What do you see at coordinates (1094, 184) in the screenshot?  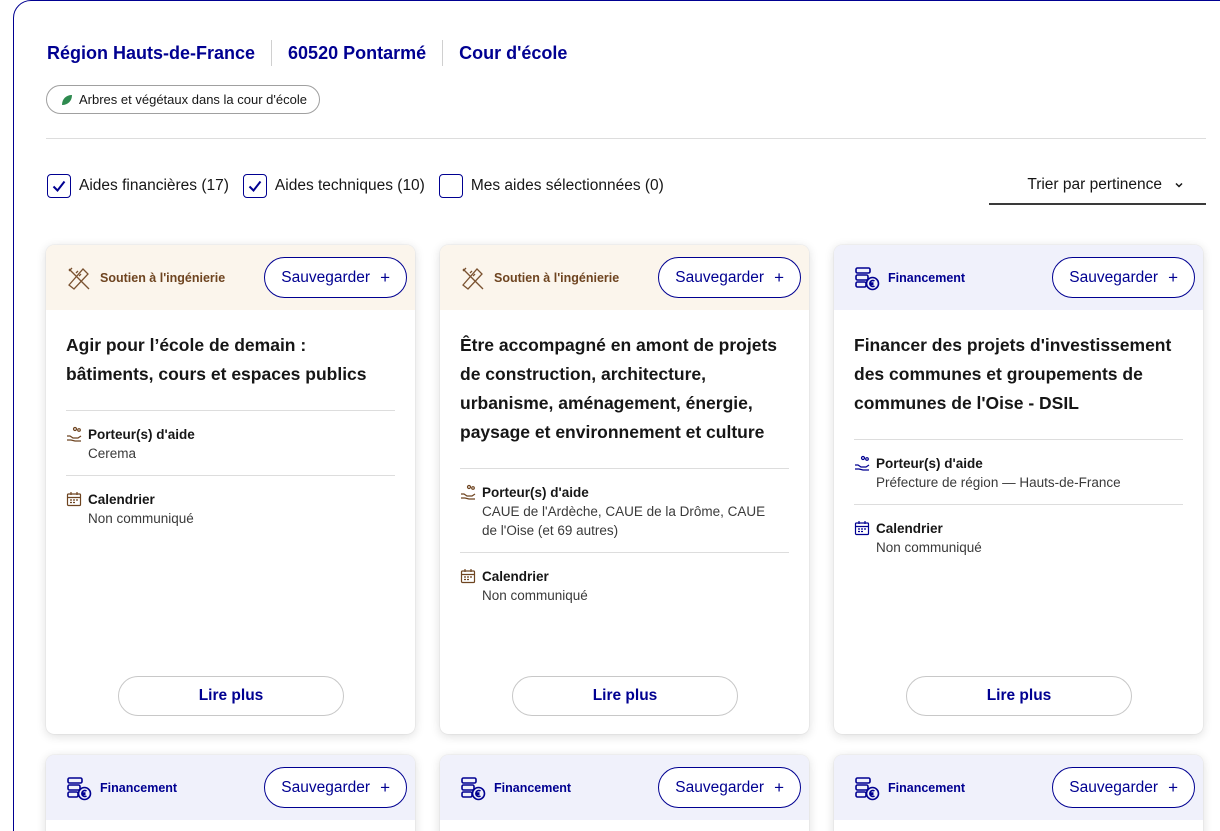 I see `sort-label: Trier par pertinence` at bounding box center [1094, 184].